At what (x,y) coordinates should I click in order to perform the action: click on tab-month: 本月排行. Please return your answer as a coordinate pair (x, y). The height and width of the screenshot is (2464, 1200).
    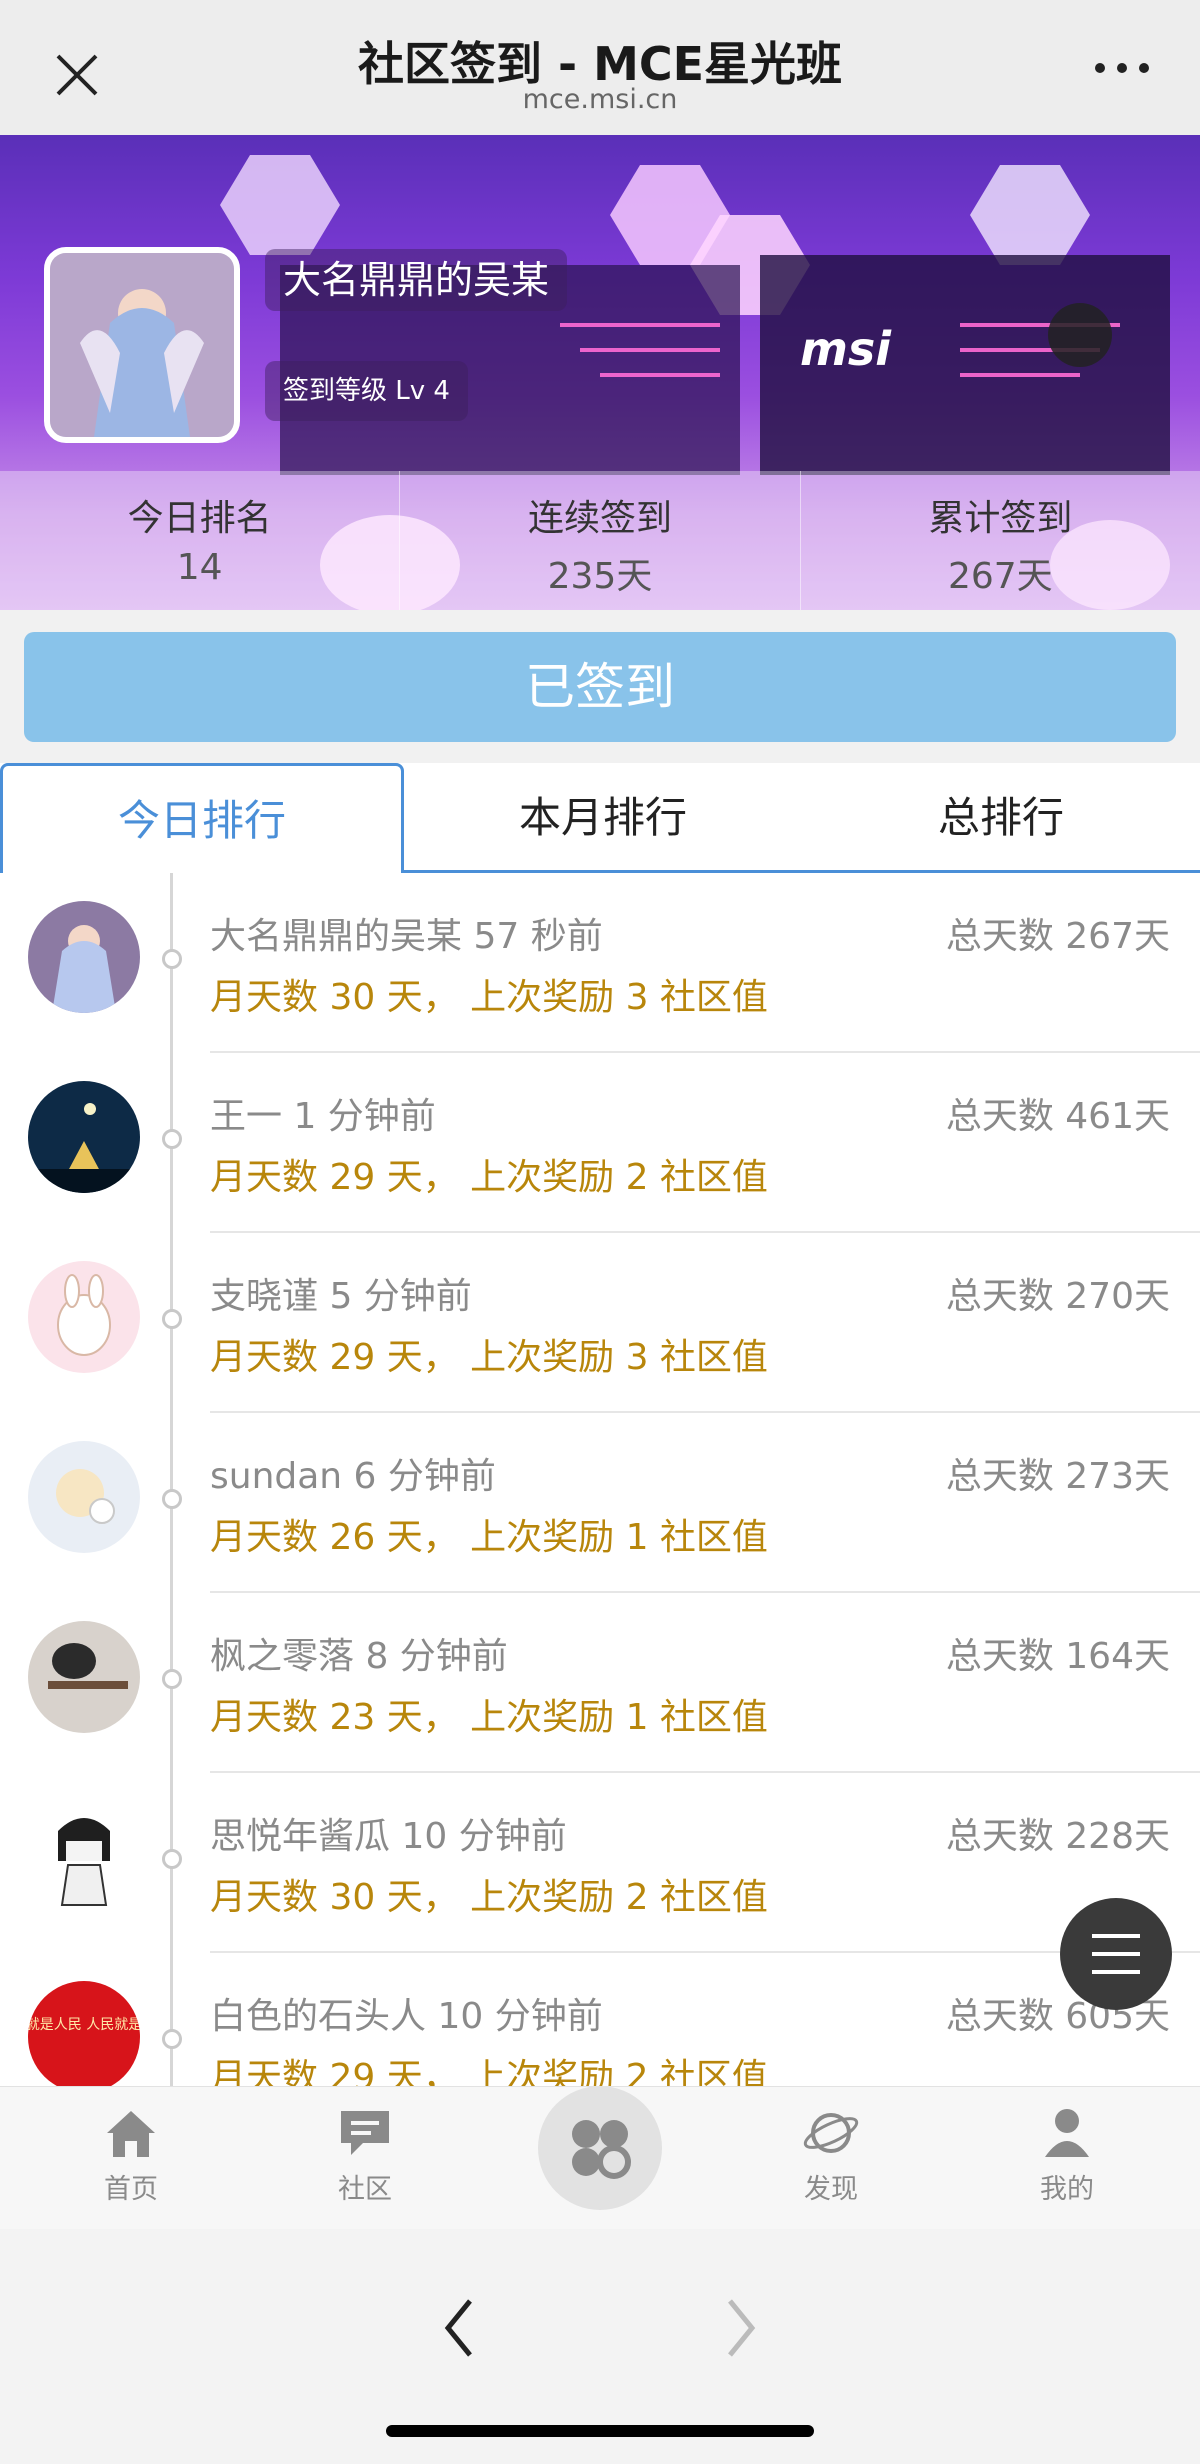
    Looking at the image, I should click on (603, 816).